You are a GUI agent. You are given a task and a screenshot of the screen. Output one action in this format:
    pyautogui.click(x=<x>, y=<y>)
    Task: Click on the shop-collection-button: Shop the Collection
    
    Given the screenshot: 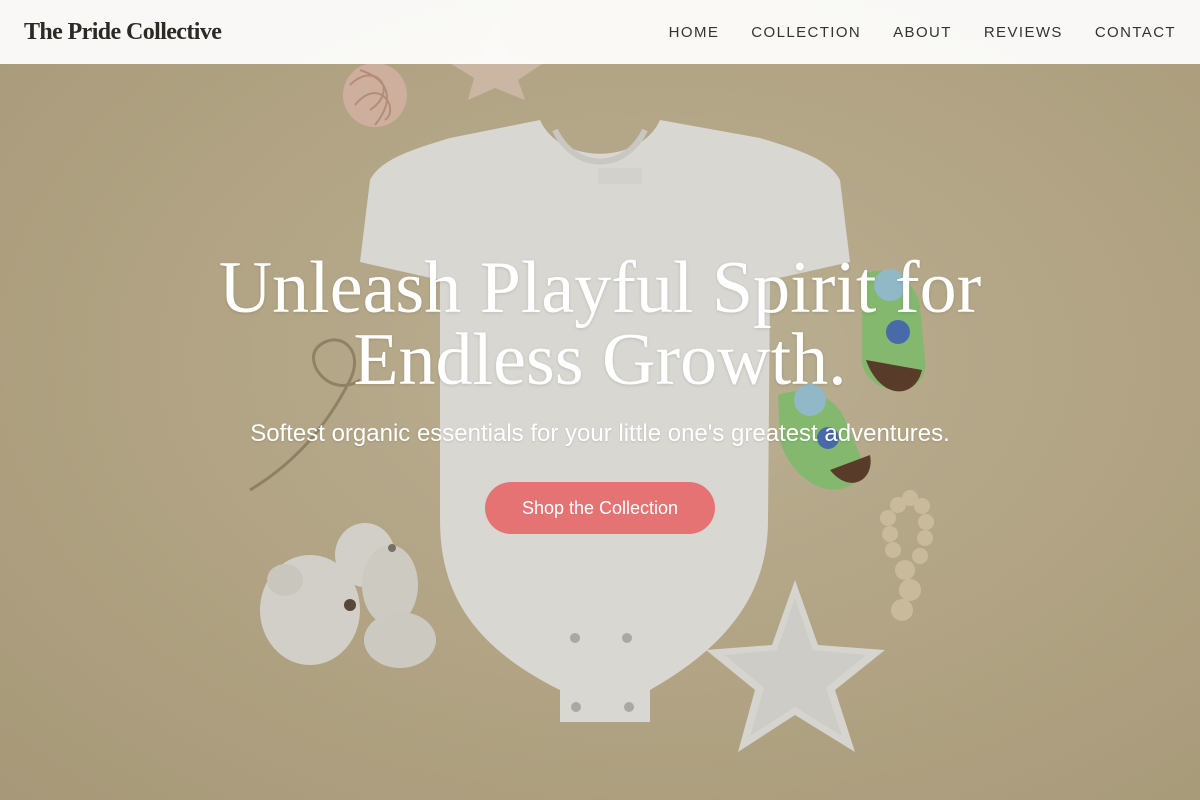 What is the action you would take?
    pyautogui.click(x=600, y=508)
    